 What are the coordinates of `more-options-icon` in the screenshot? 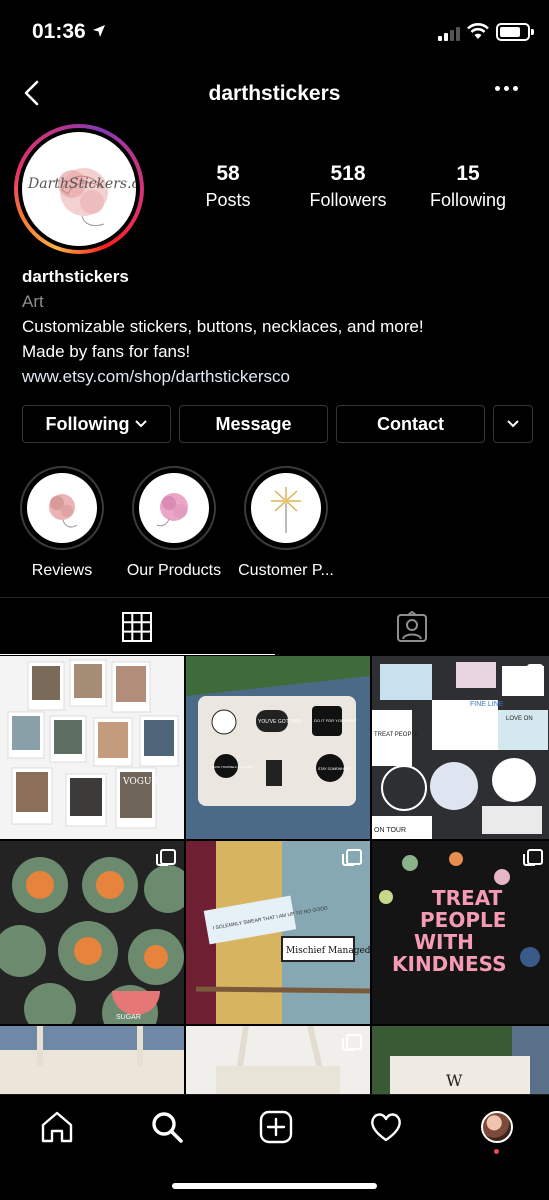 It's located at (506, 88).